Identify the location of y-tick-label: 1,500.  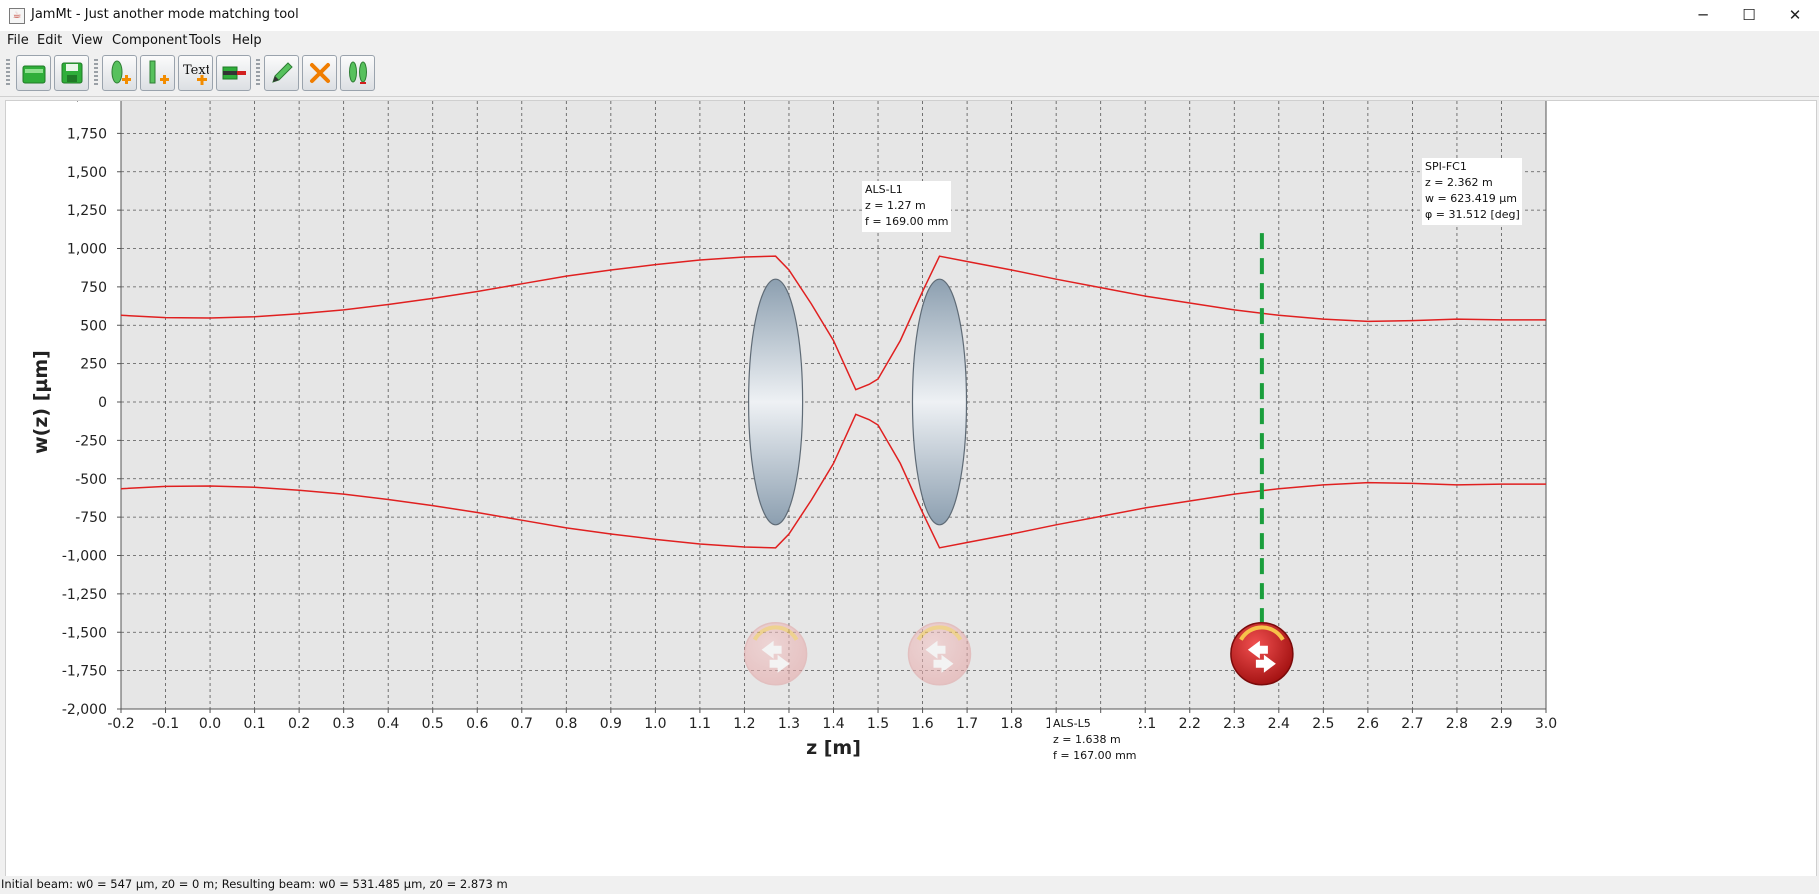
(87, 173).